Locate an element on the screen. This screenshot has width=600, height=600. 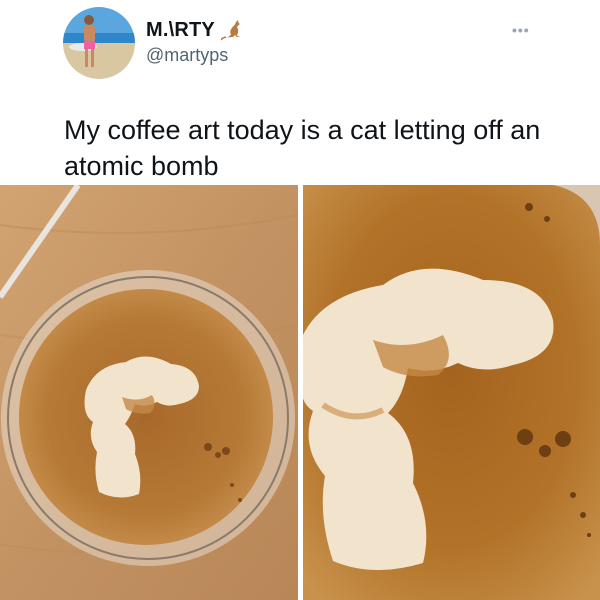
author-handle: @martyps is located at coordinates (194, 55).